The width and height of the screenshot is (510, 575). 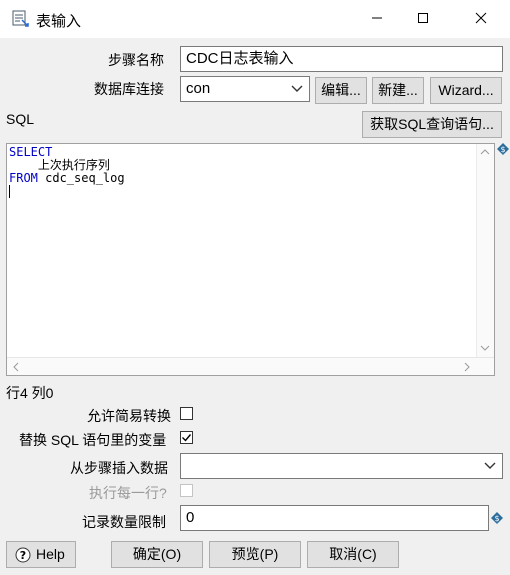 What do you see at coordinates (59, 21) in the screenshot?
I see `window-title: 表输入` at bounding box center [59, 21].